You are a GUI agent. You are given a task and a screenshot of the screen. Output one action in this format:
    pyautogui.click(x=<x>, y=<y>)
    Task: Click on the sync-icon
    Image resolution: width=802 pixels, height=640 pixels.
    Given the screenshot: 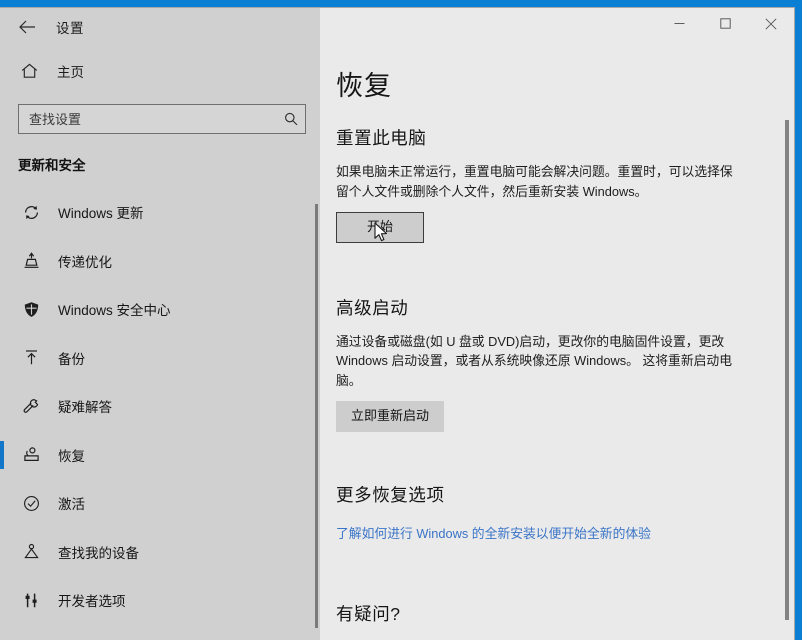 What is the action you would take?
    pyautogui.click(x=31, y=212)
    